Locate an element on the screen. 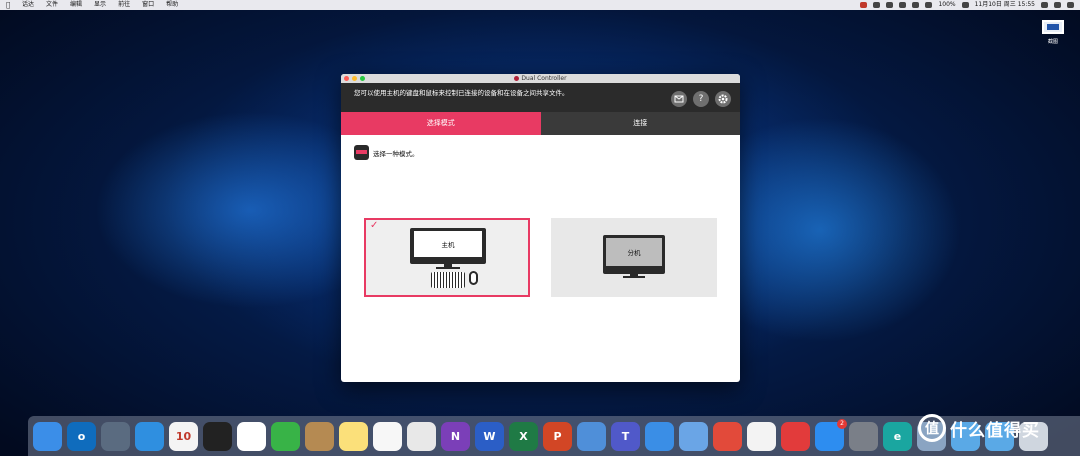 The height and width of the screenshot is (456, 1080). menu-edit: 编辑 is located at coordinates (76, 5).